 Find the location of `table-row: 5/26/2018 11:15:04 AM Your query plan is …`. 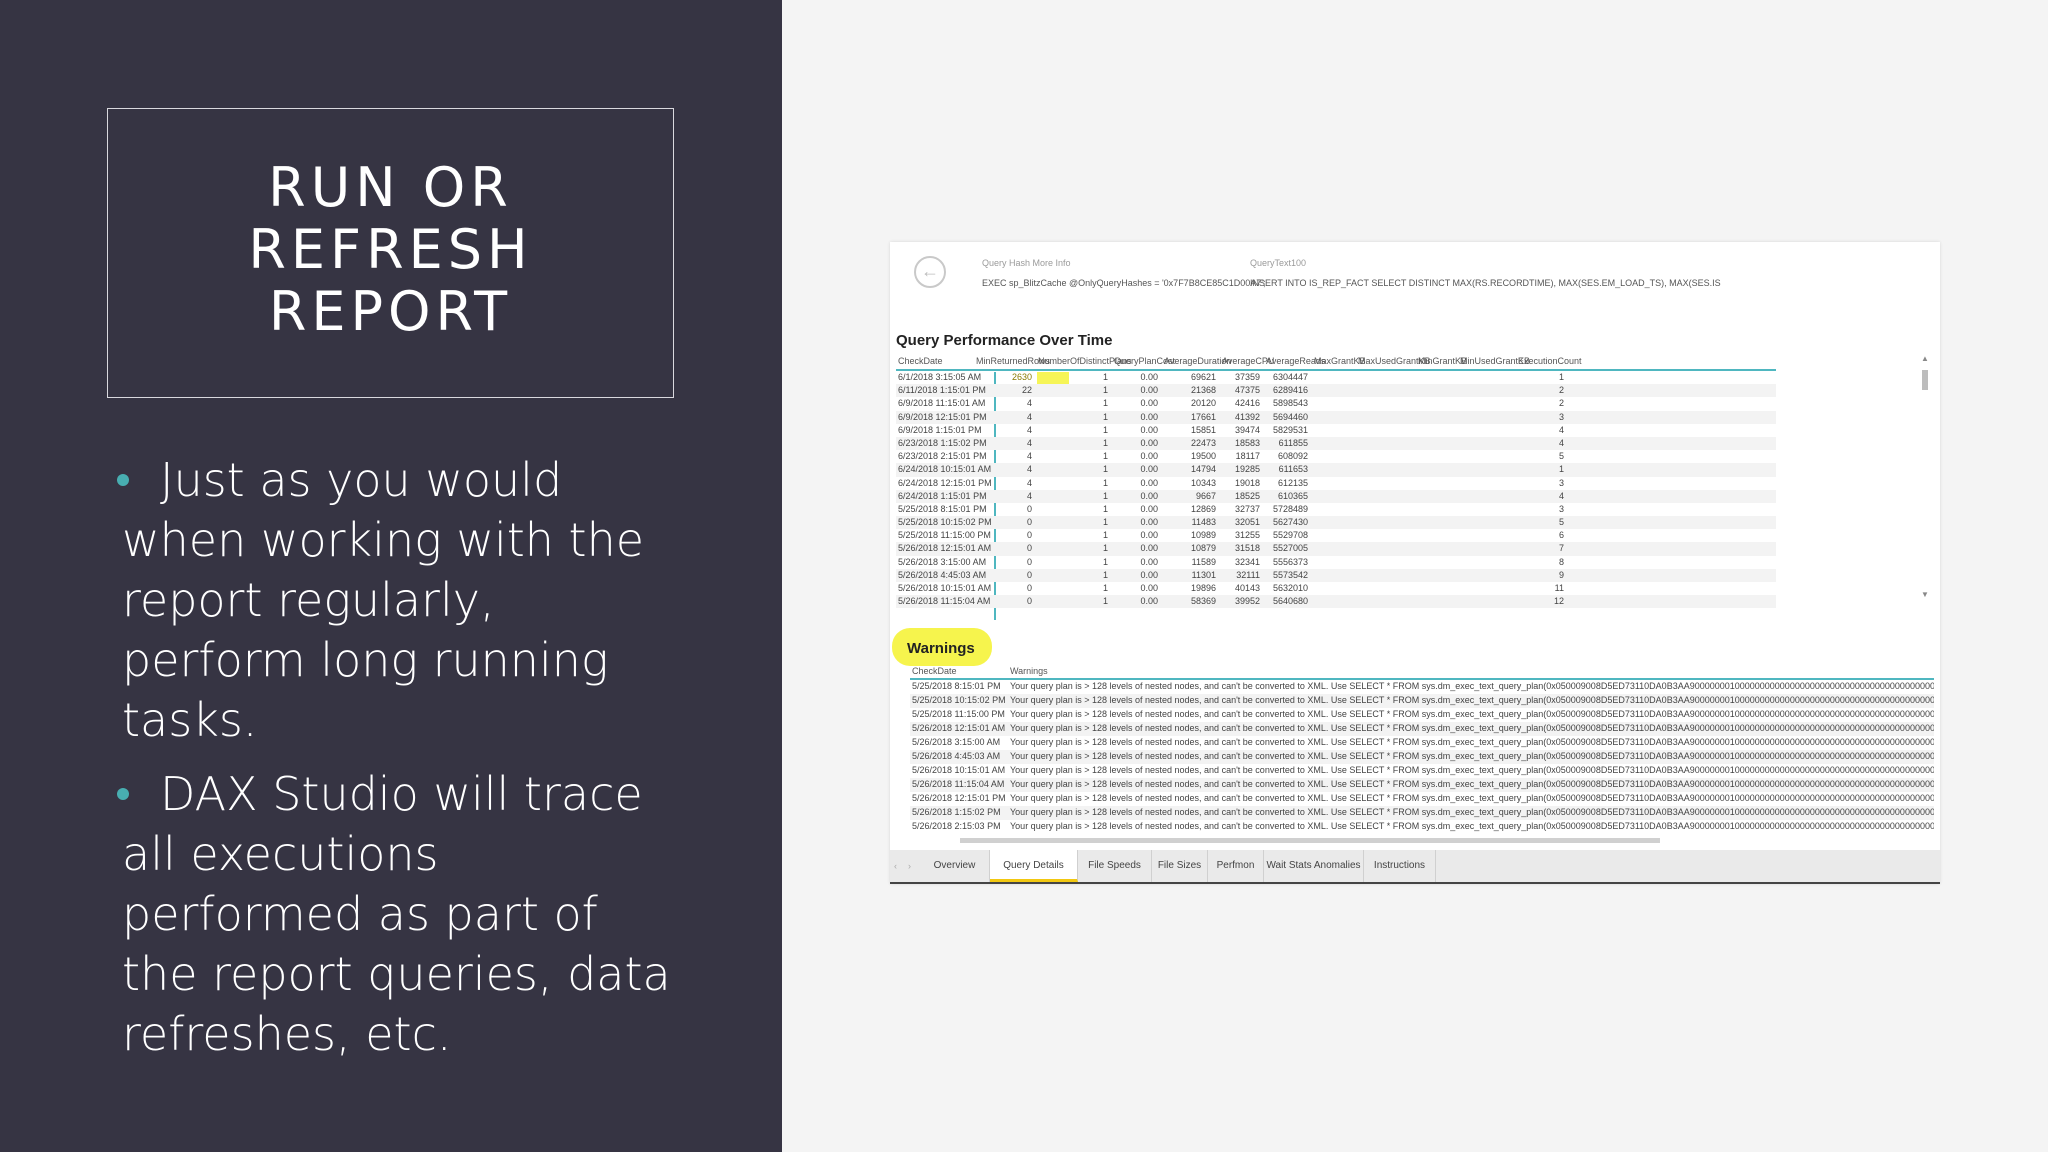

table-row: 5/26/2018 11:15:04 AM Your query plan is … is located at coordinates (1422, 785).